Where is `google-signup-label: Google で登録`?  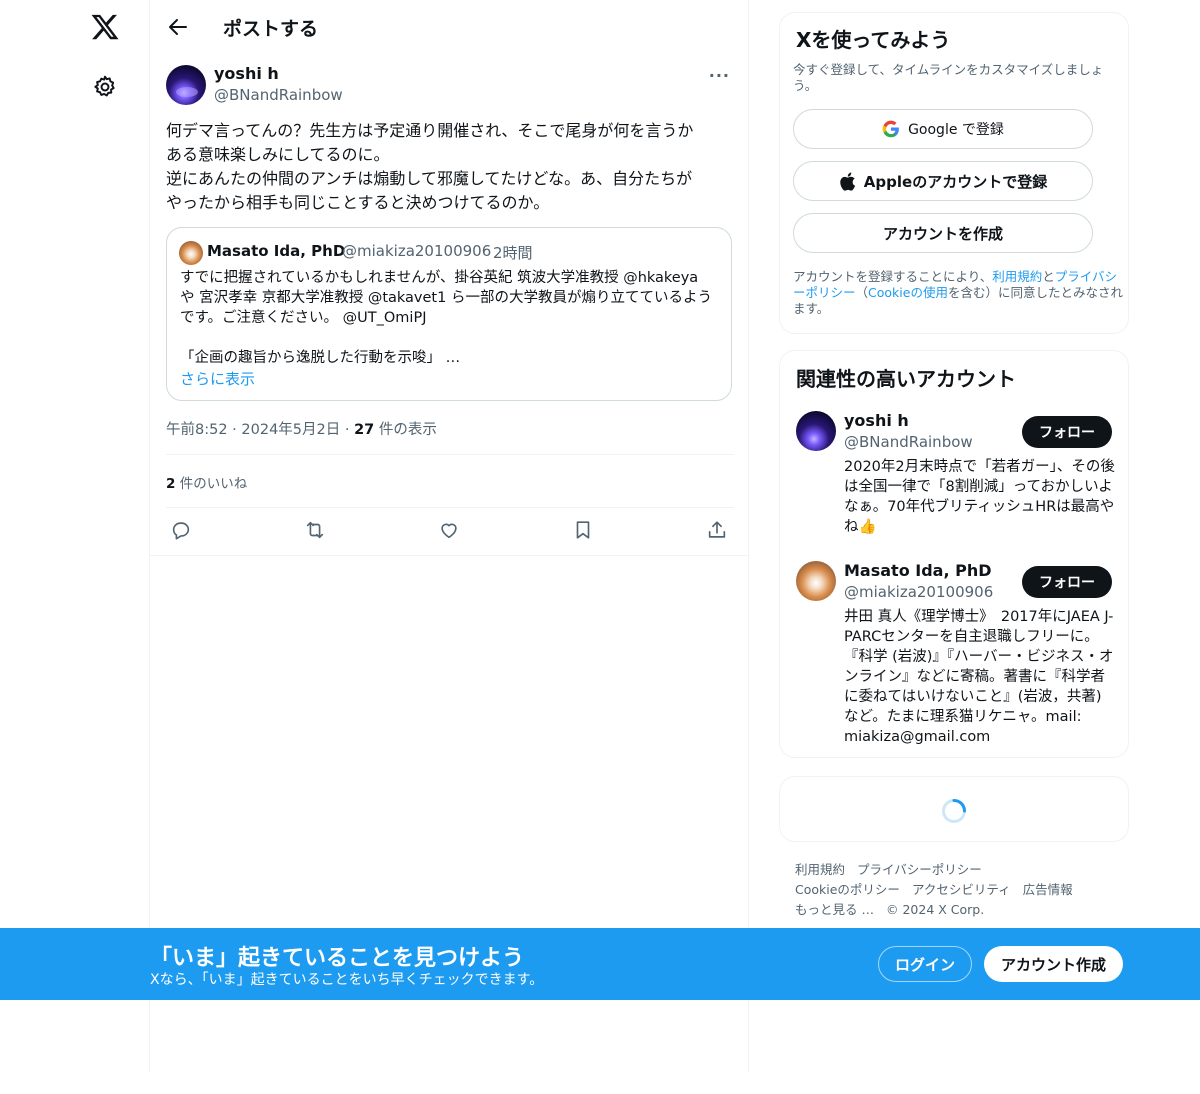
google-signup-label: Google で登録 is located at coordinates (956, 130).